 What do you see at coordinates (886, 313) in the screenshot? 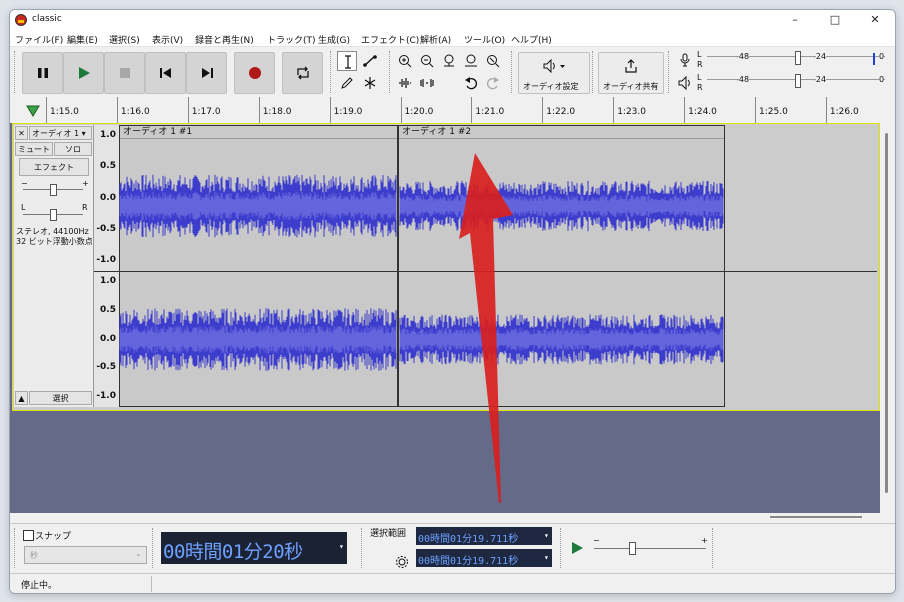
I see `vertical-scrollbar-thumb` at bounding box center [886, 313].